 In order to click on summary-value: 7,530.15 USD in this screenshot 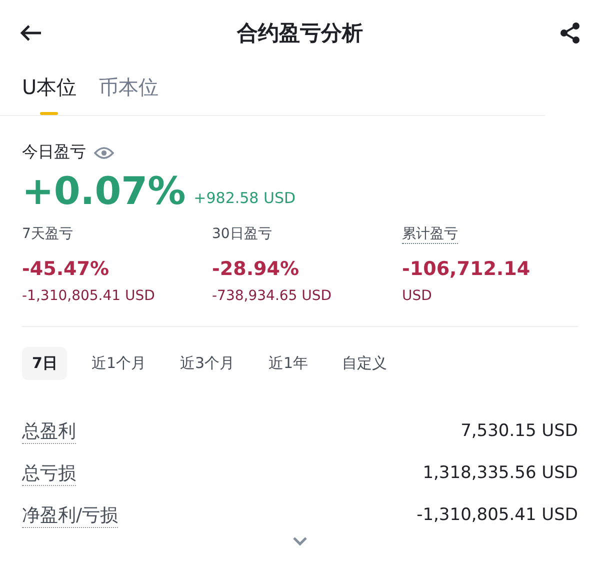, I will do `click(519, 431)`.